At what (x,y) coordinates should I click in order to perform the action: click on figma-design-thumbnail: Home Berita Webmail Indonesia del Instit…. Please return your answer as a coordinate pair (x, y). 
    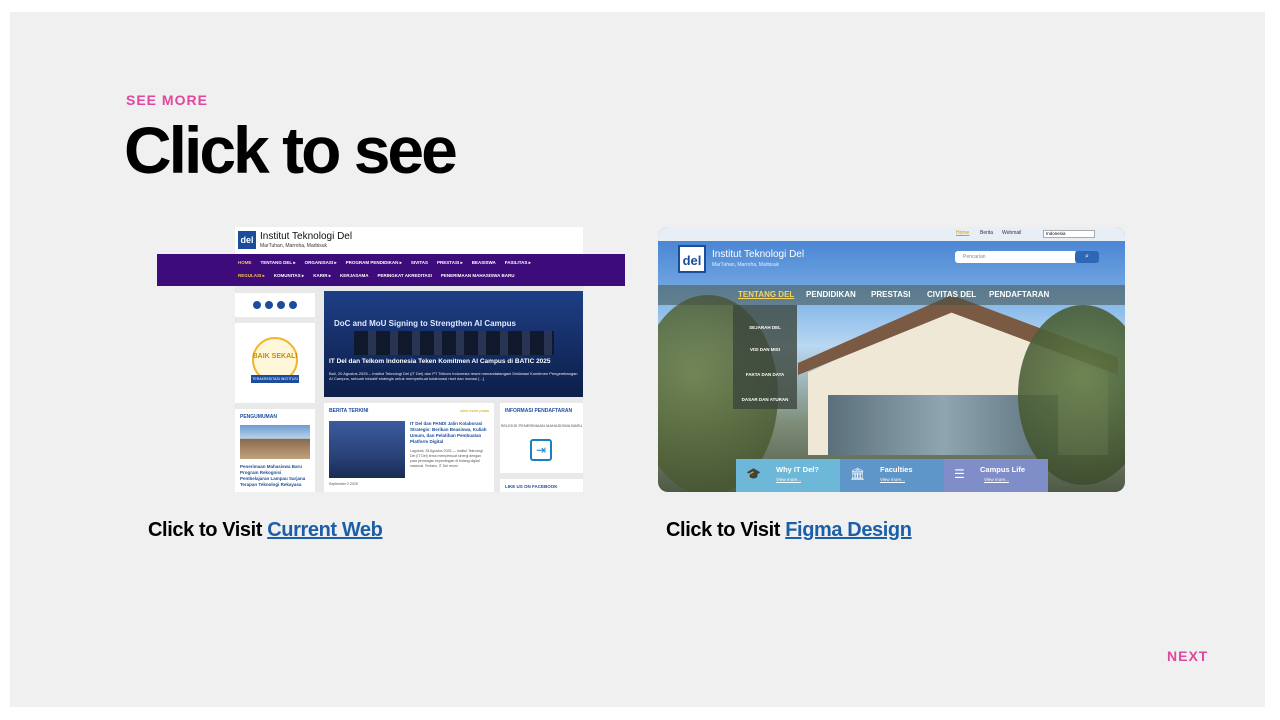
    Looking at the image, I should click on (891, 359).